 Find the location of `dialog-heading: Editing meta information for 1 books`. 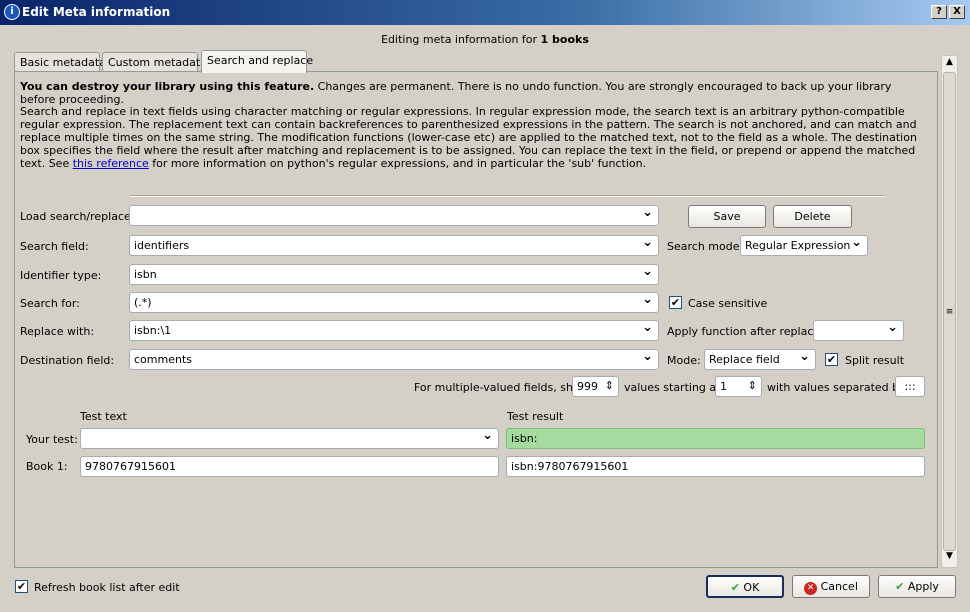

dialog-heading: Editing meta information for 1 books is located at coordinates (485, 39).